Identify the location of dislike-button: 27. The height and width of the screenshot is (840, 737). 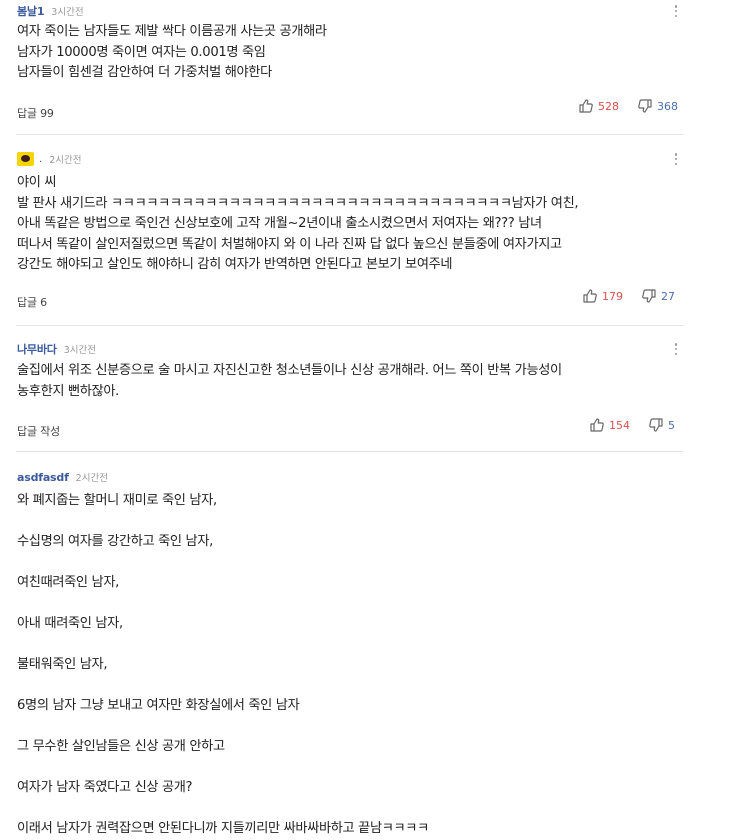
(658, 296).